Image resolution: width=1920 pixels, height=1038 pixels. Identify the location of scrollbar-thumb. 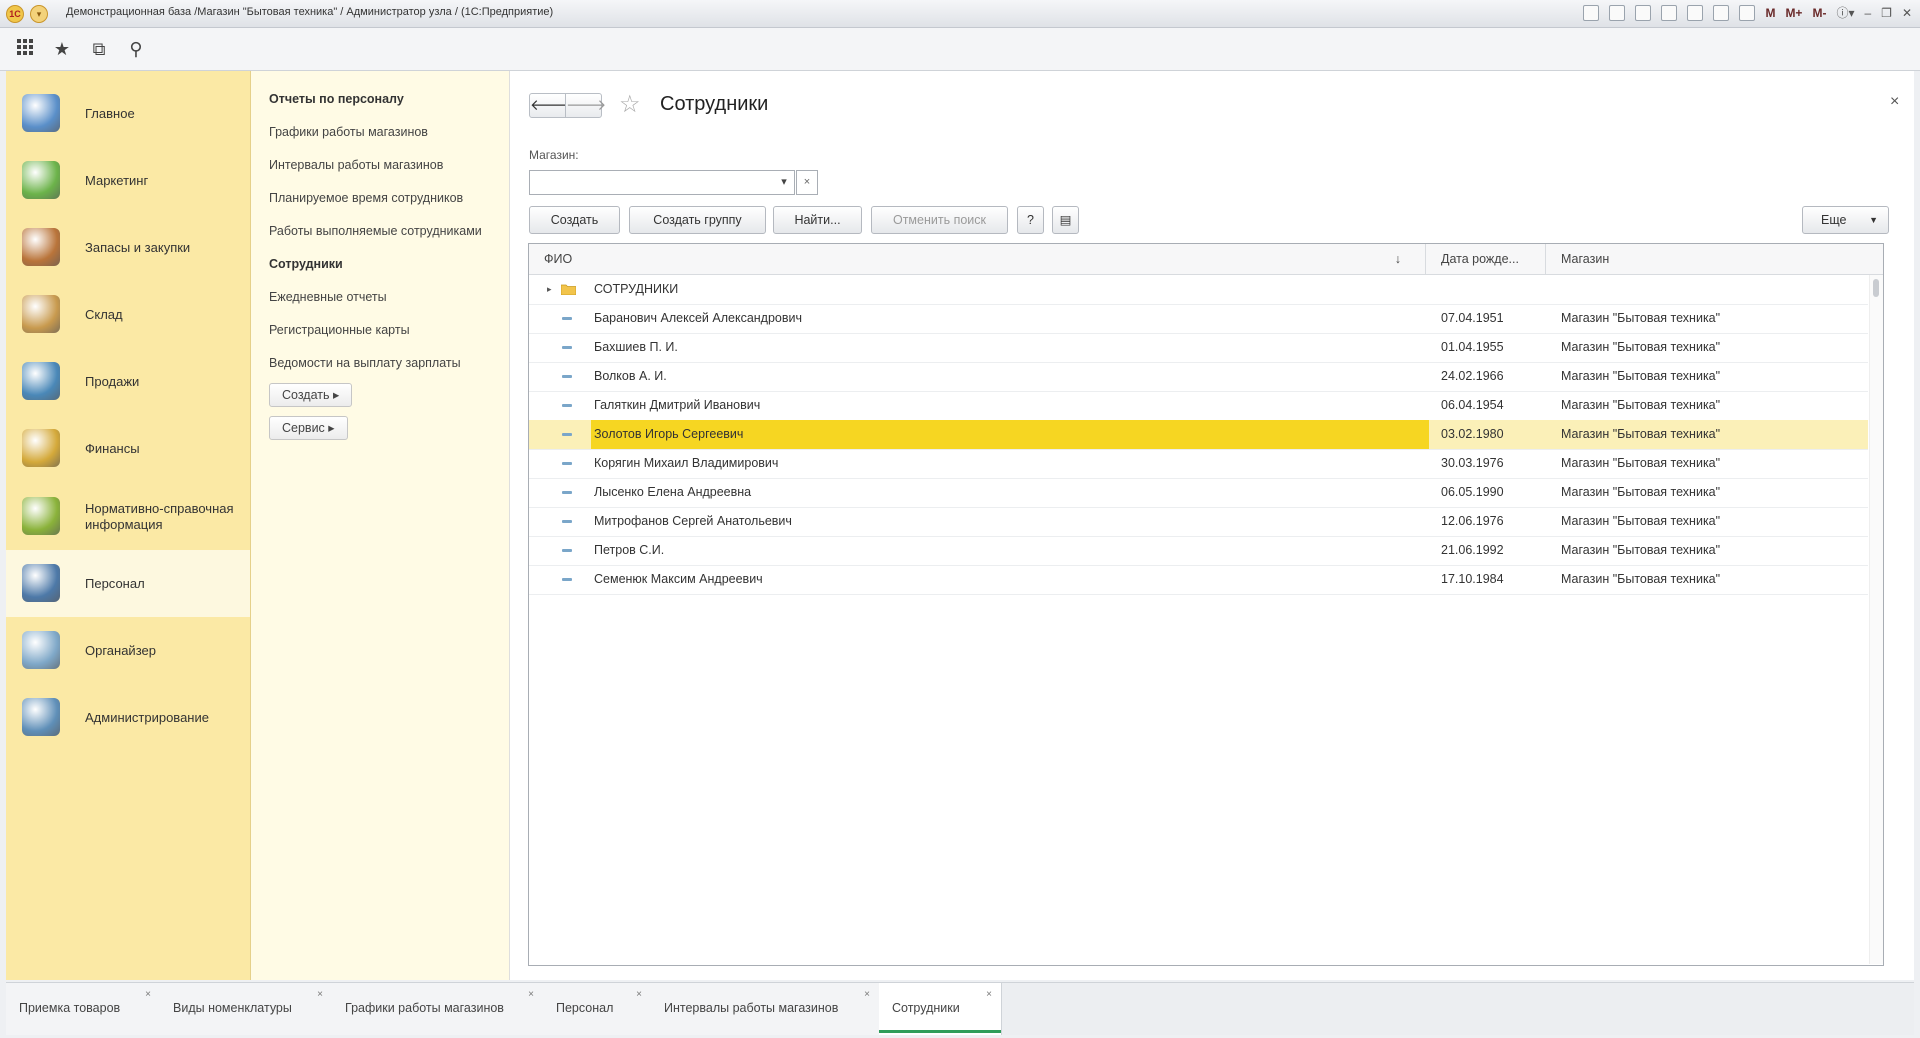
(1876, 288).